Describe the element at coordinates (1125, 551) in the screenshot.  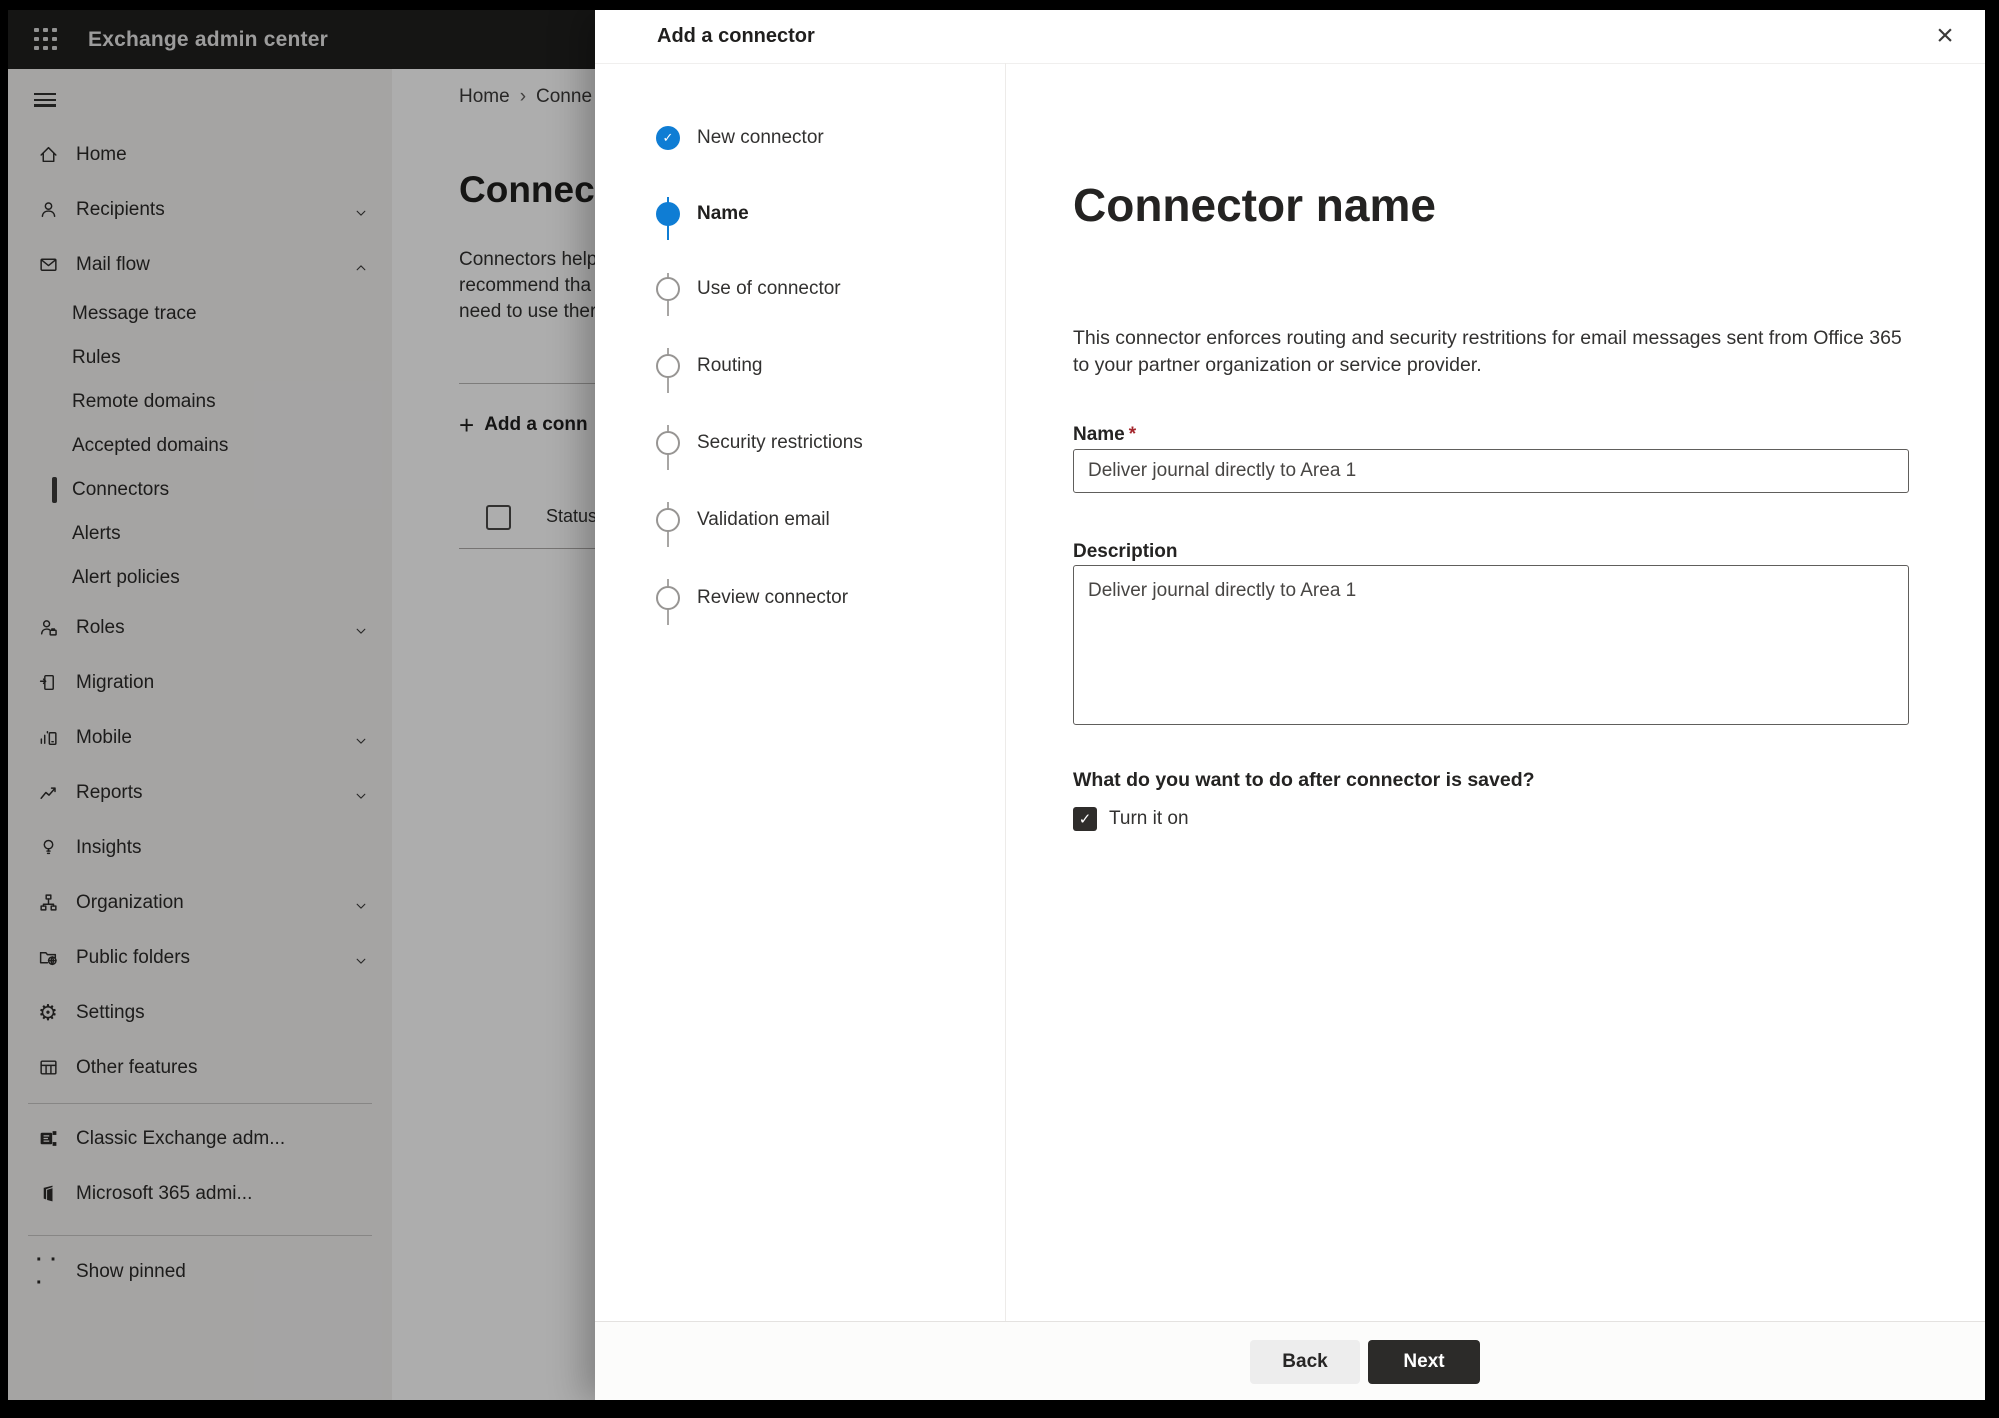
I see `description-field-label: Description` at that location.